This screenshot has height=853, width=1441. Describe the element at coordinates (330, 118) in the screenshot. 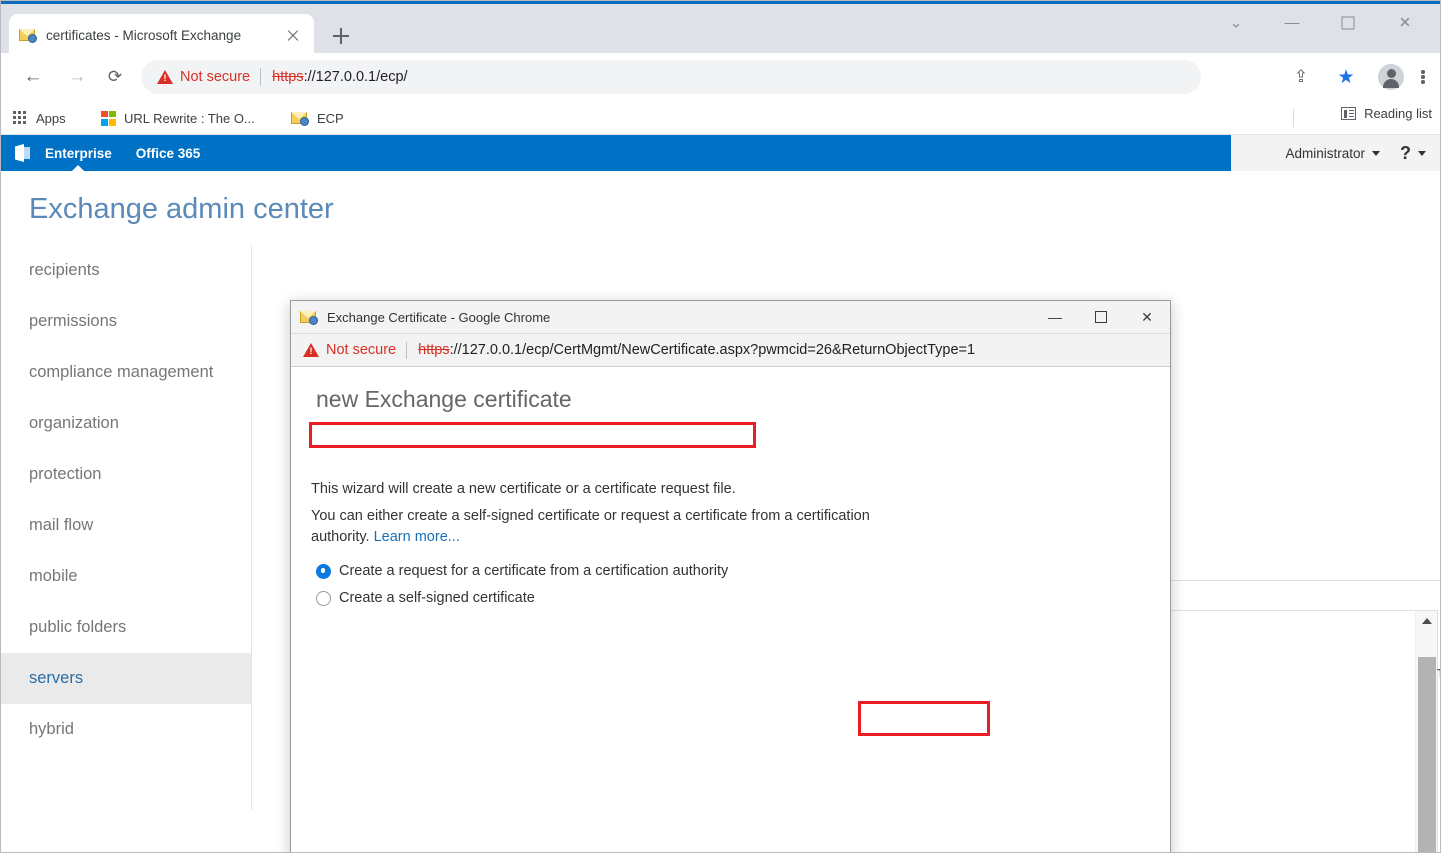

I see `bookmark-label: ECP` at that location.